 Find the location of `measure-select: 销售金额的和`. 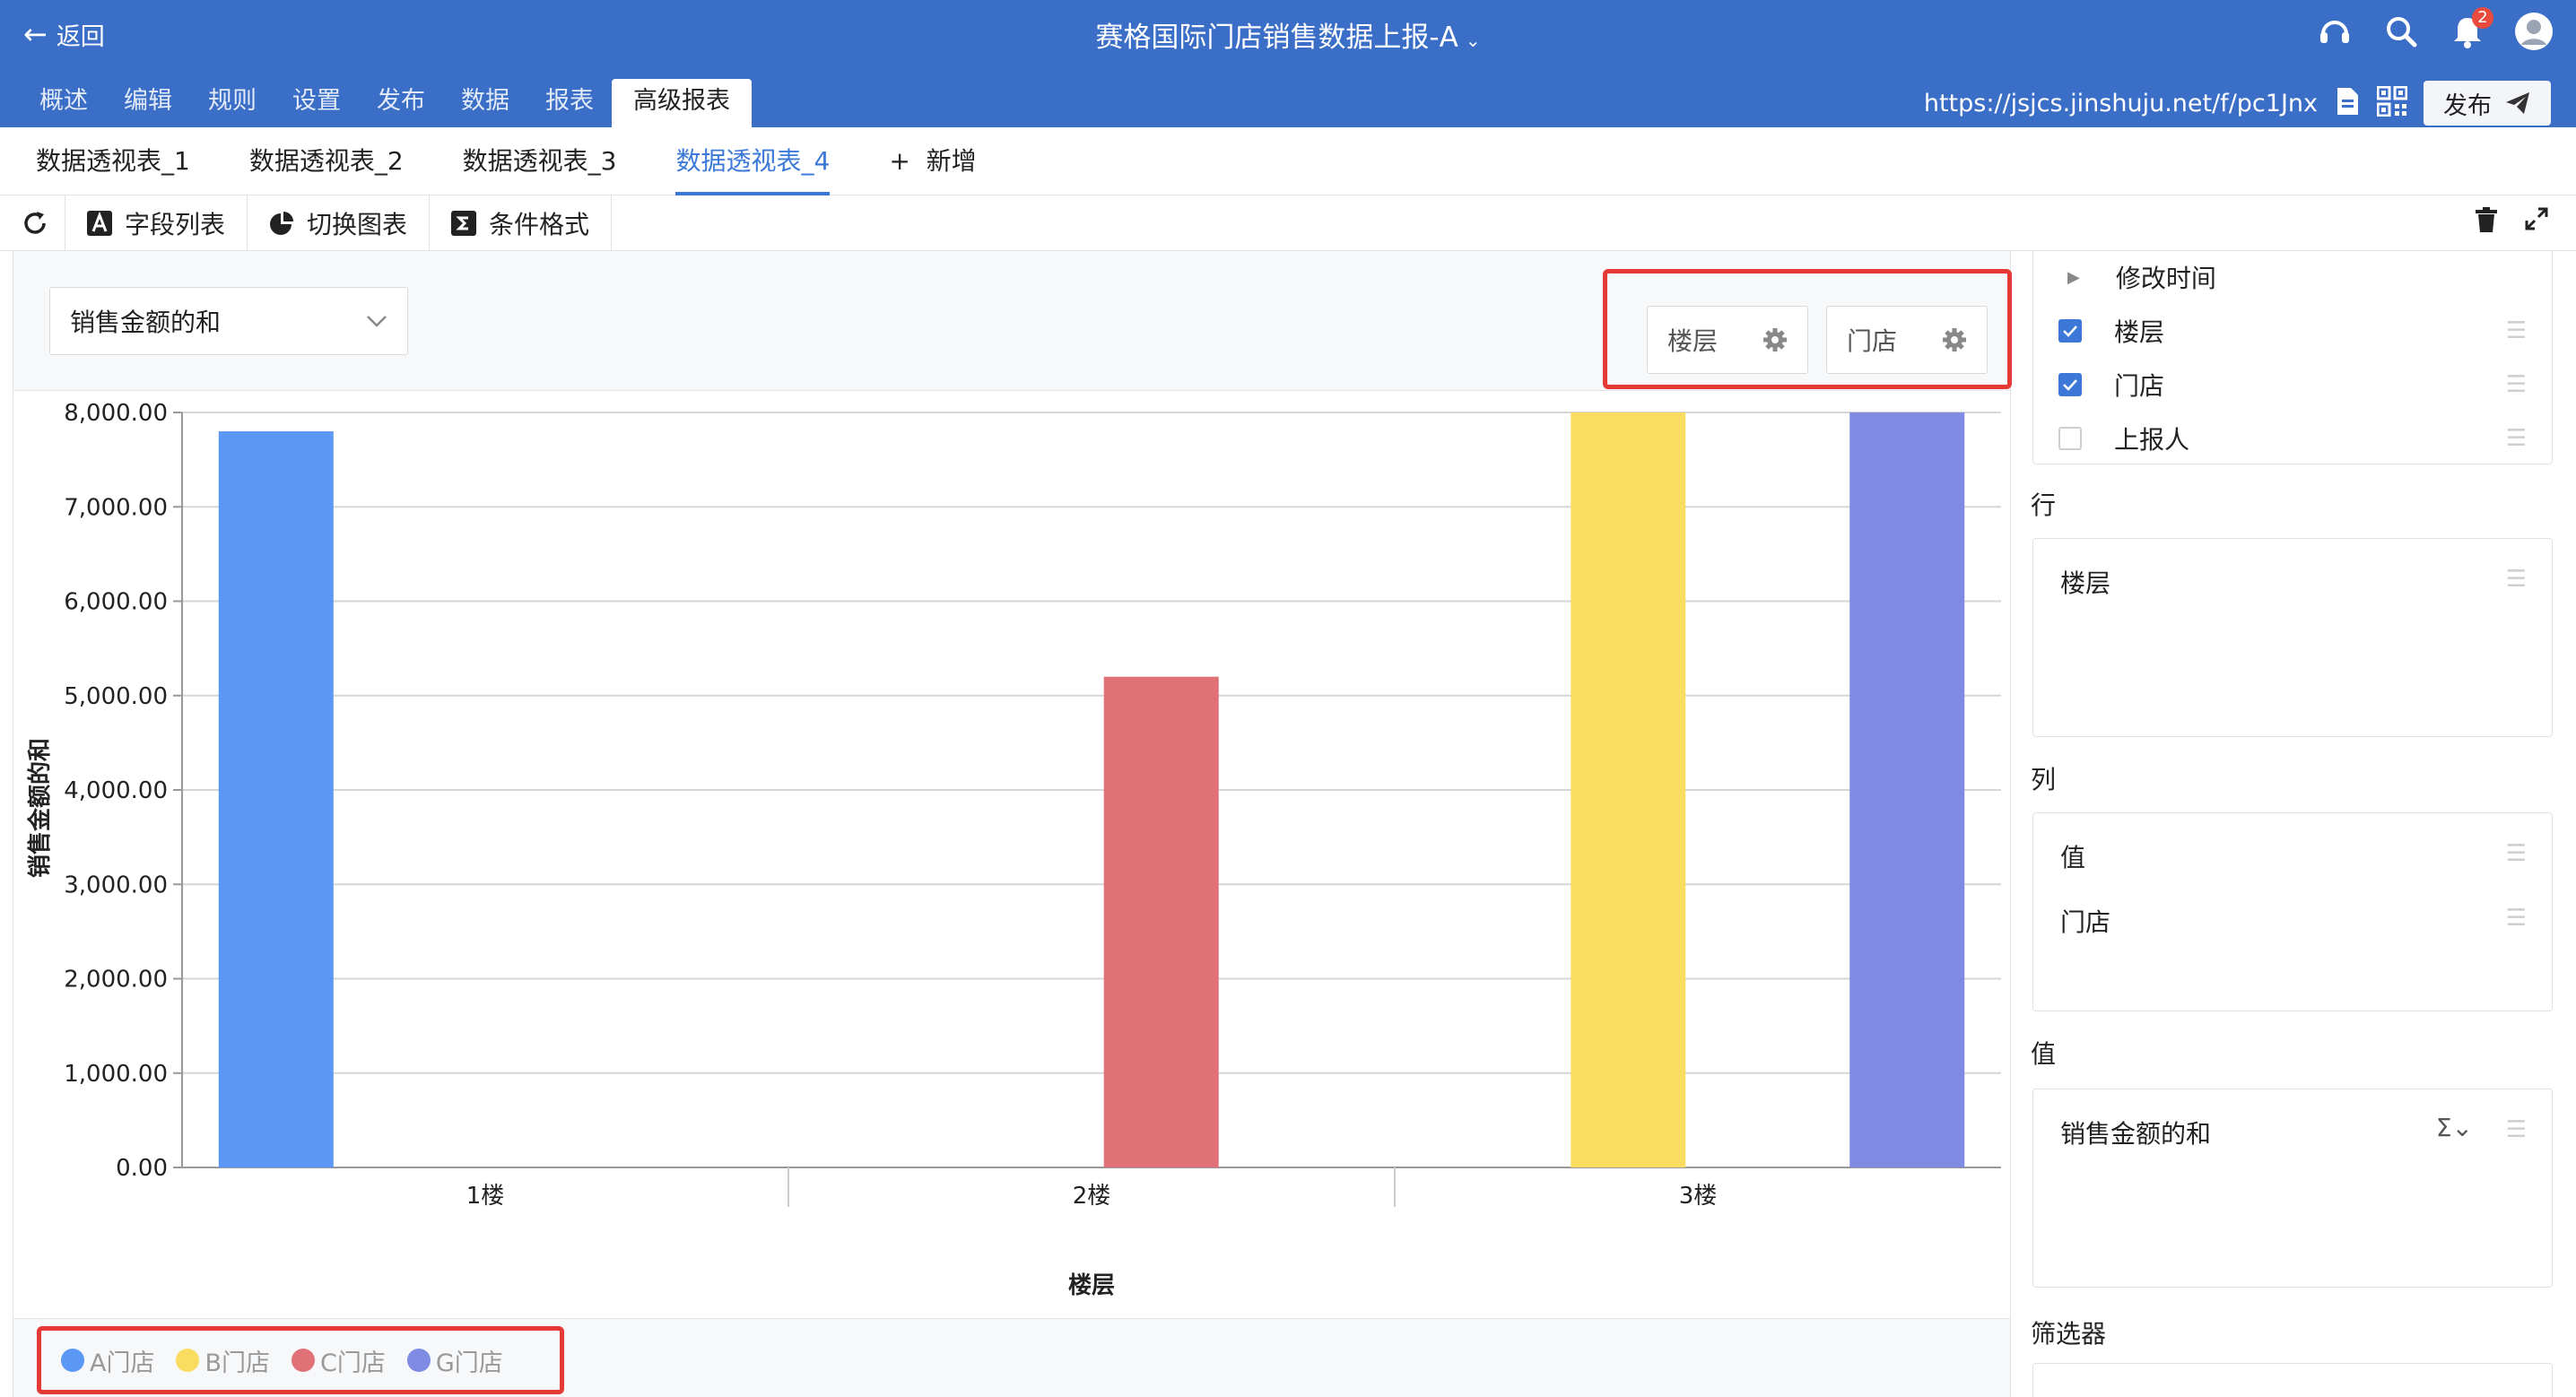

measure-select: 销售金额的和 is located at coordinates (228, 321).